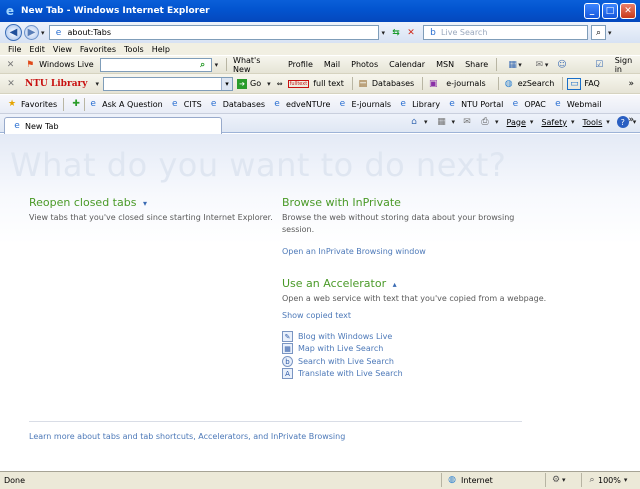 The width and height of the screenshot is (640, 489). Describe the element at coordinates (608, 122) in the screenshot. I see `tools-menu-dropdown-icon: ▾` at that location.